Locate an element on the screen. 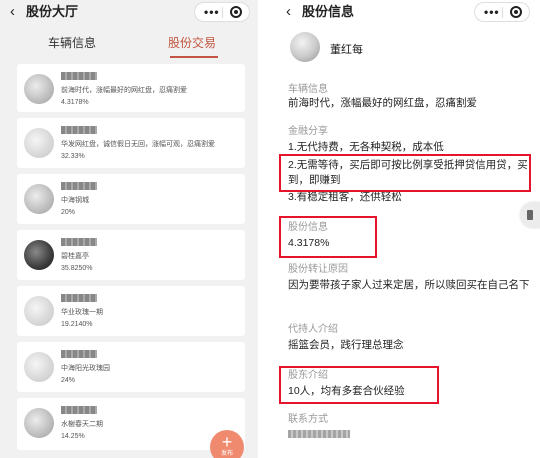 Image resolution: width=540 pixels, height=458 pixels. listing-percentage: 24% is located at coordinates (68, 380).